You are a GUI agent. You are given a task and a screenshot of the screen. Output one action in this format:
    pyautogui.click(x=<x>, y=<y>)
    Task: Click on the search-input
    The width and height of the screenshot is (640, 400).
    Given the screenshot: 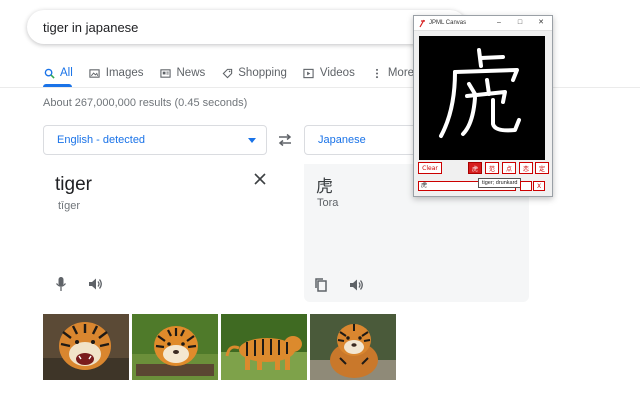 What is the action you would take?
    pyautogui.click(x=223, y=27)
    